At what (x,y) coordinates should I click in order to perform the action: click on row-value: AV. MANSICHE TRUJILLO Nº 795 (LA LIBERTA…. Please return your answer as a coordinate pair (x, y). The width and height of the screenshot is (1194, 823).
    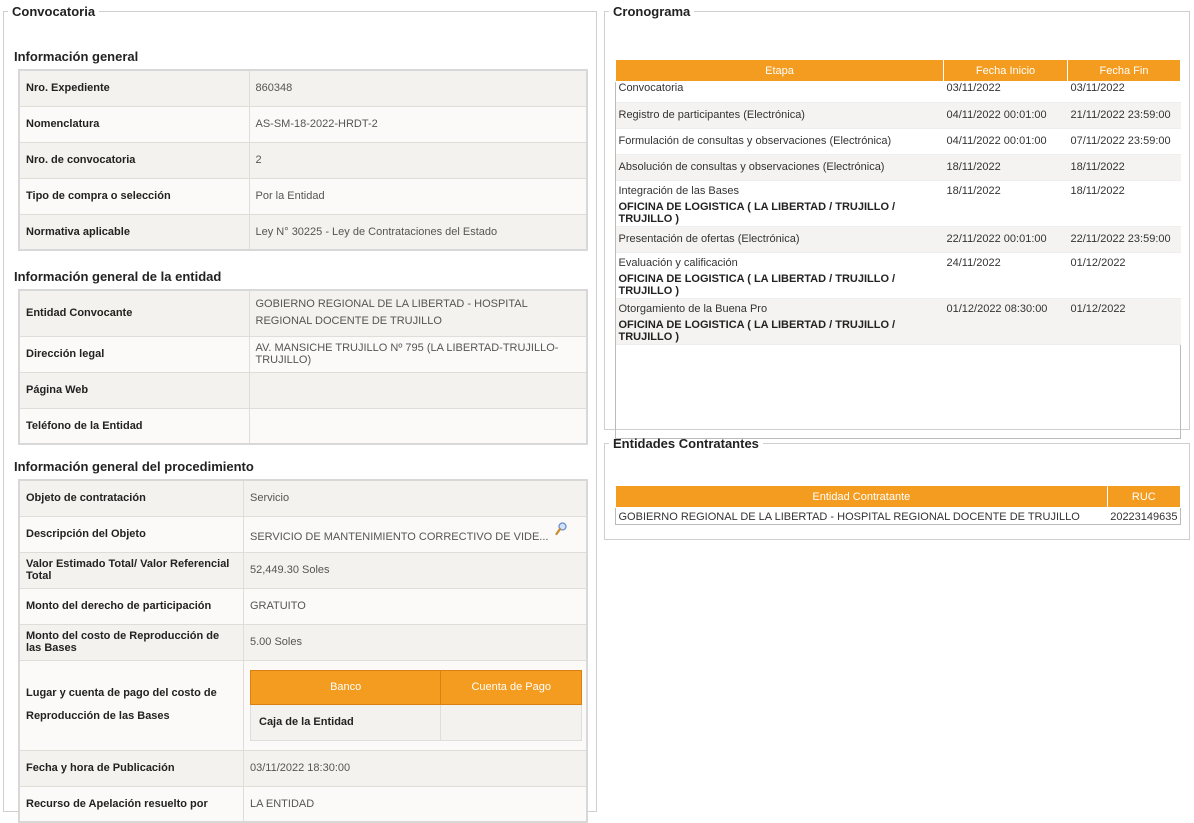
    Looking at the image, I should click on (418, 354).